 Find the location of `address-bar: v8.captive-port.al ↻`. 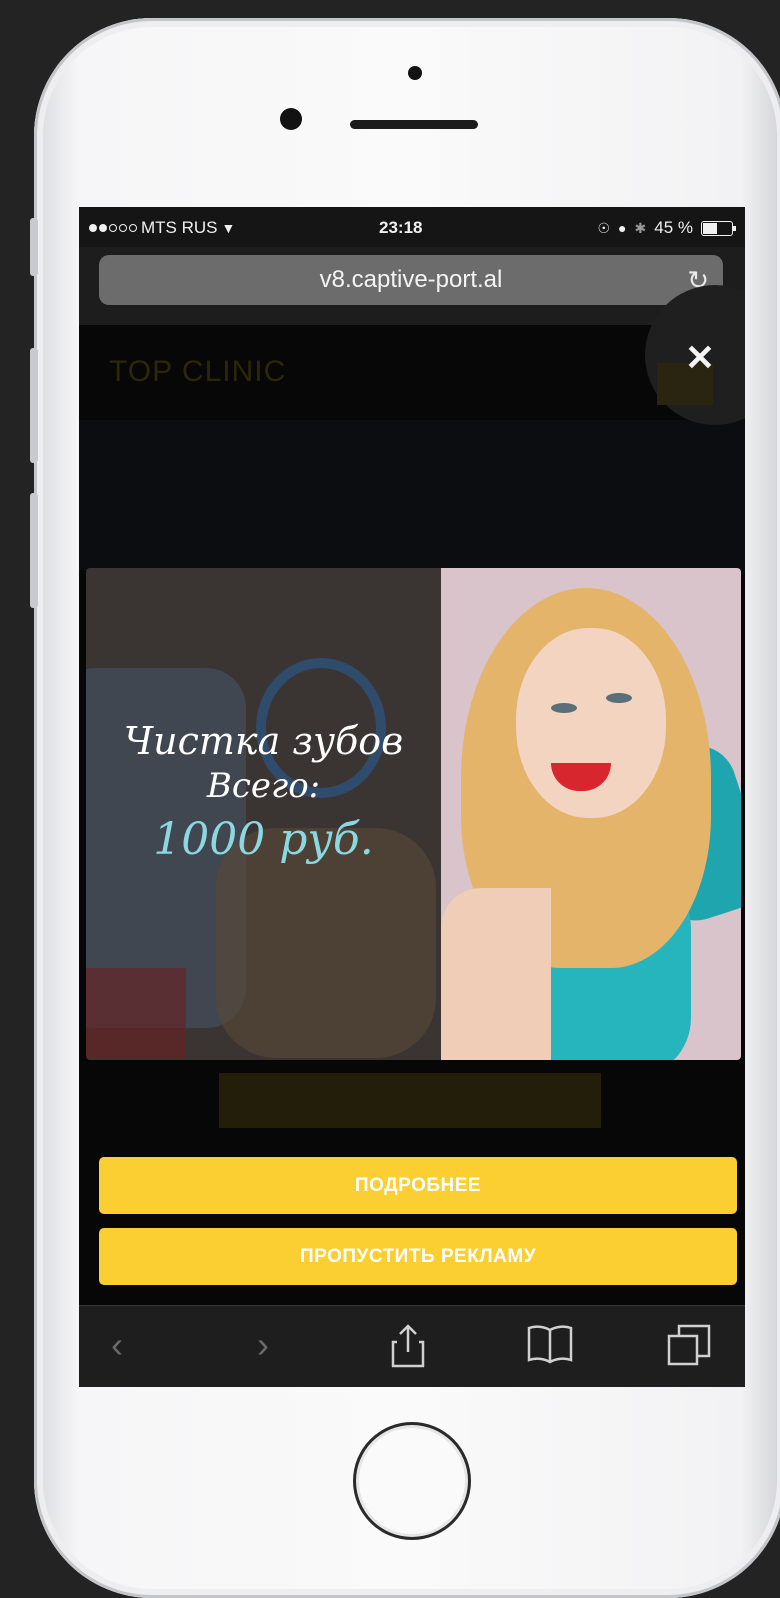

address-bar: v8.captive-port.al ↻ is located at coordinates (412, 286).